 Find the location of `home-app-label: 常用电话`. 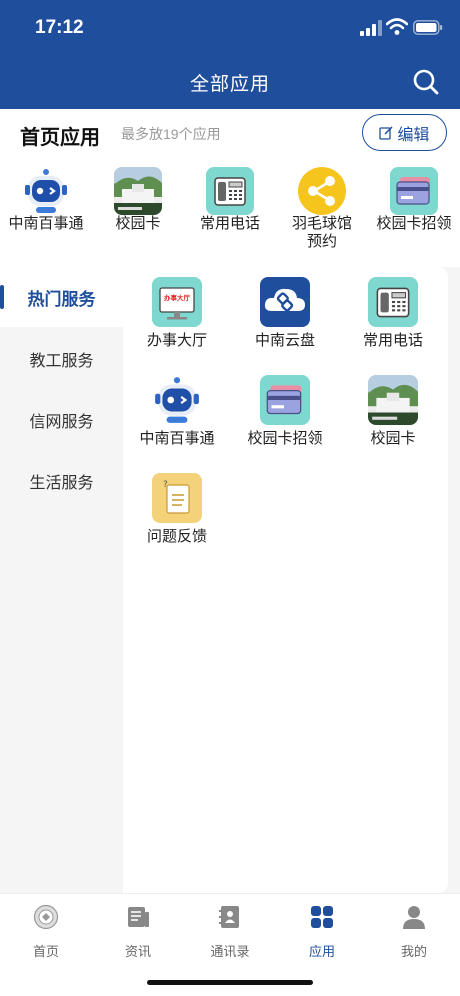

home-app-label: 常用电话 is located at coordinates (229, 223).